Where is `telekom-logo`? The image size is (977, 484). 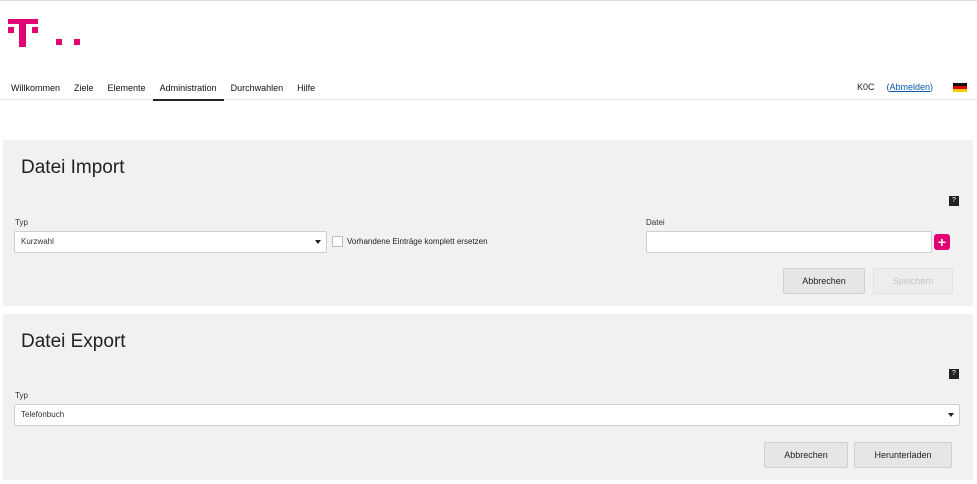 telekom-logo is located at coordinates (44, 30).